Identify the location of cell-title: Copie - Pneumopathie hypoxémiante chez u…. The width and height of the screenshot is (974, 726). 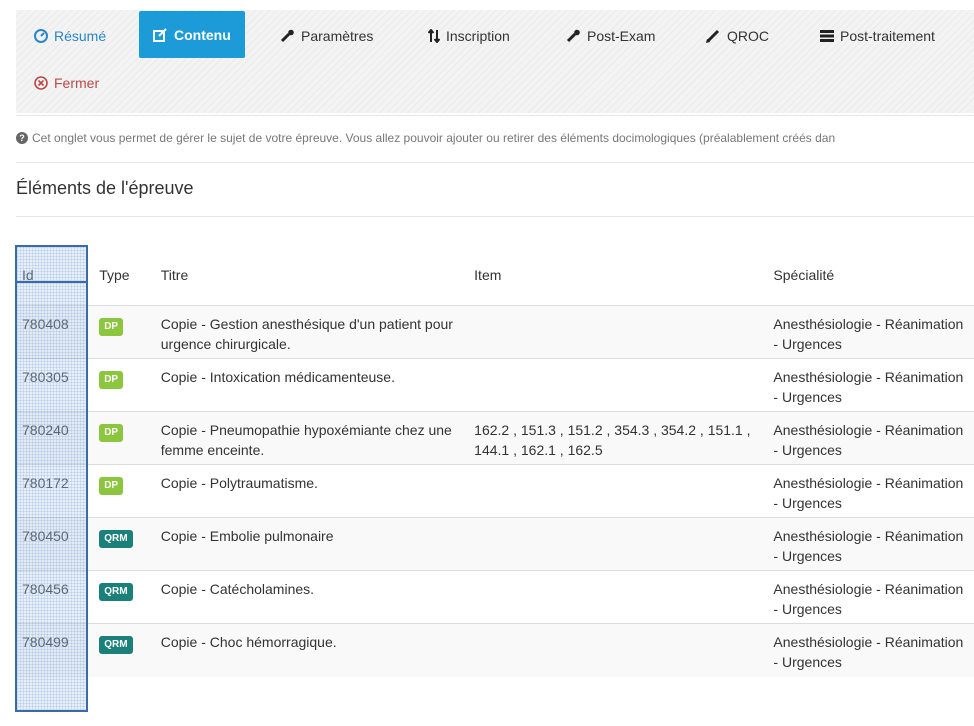
(304, 438).